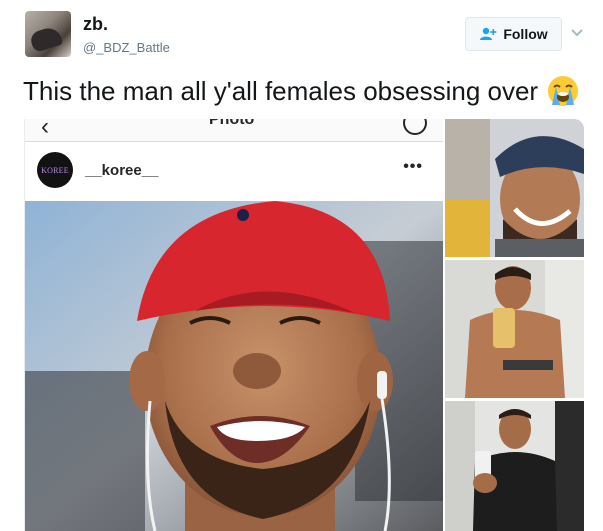 The height and width of the screenshot is (531, 603). I want to click on follow-button-label: Follow, so click(525, 34).